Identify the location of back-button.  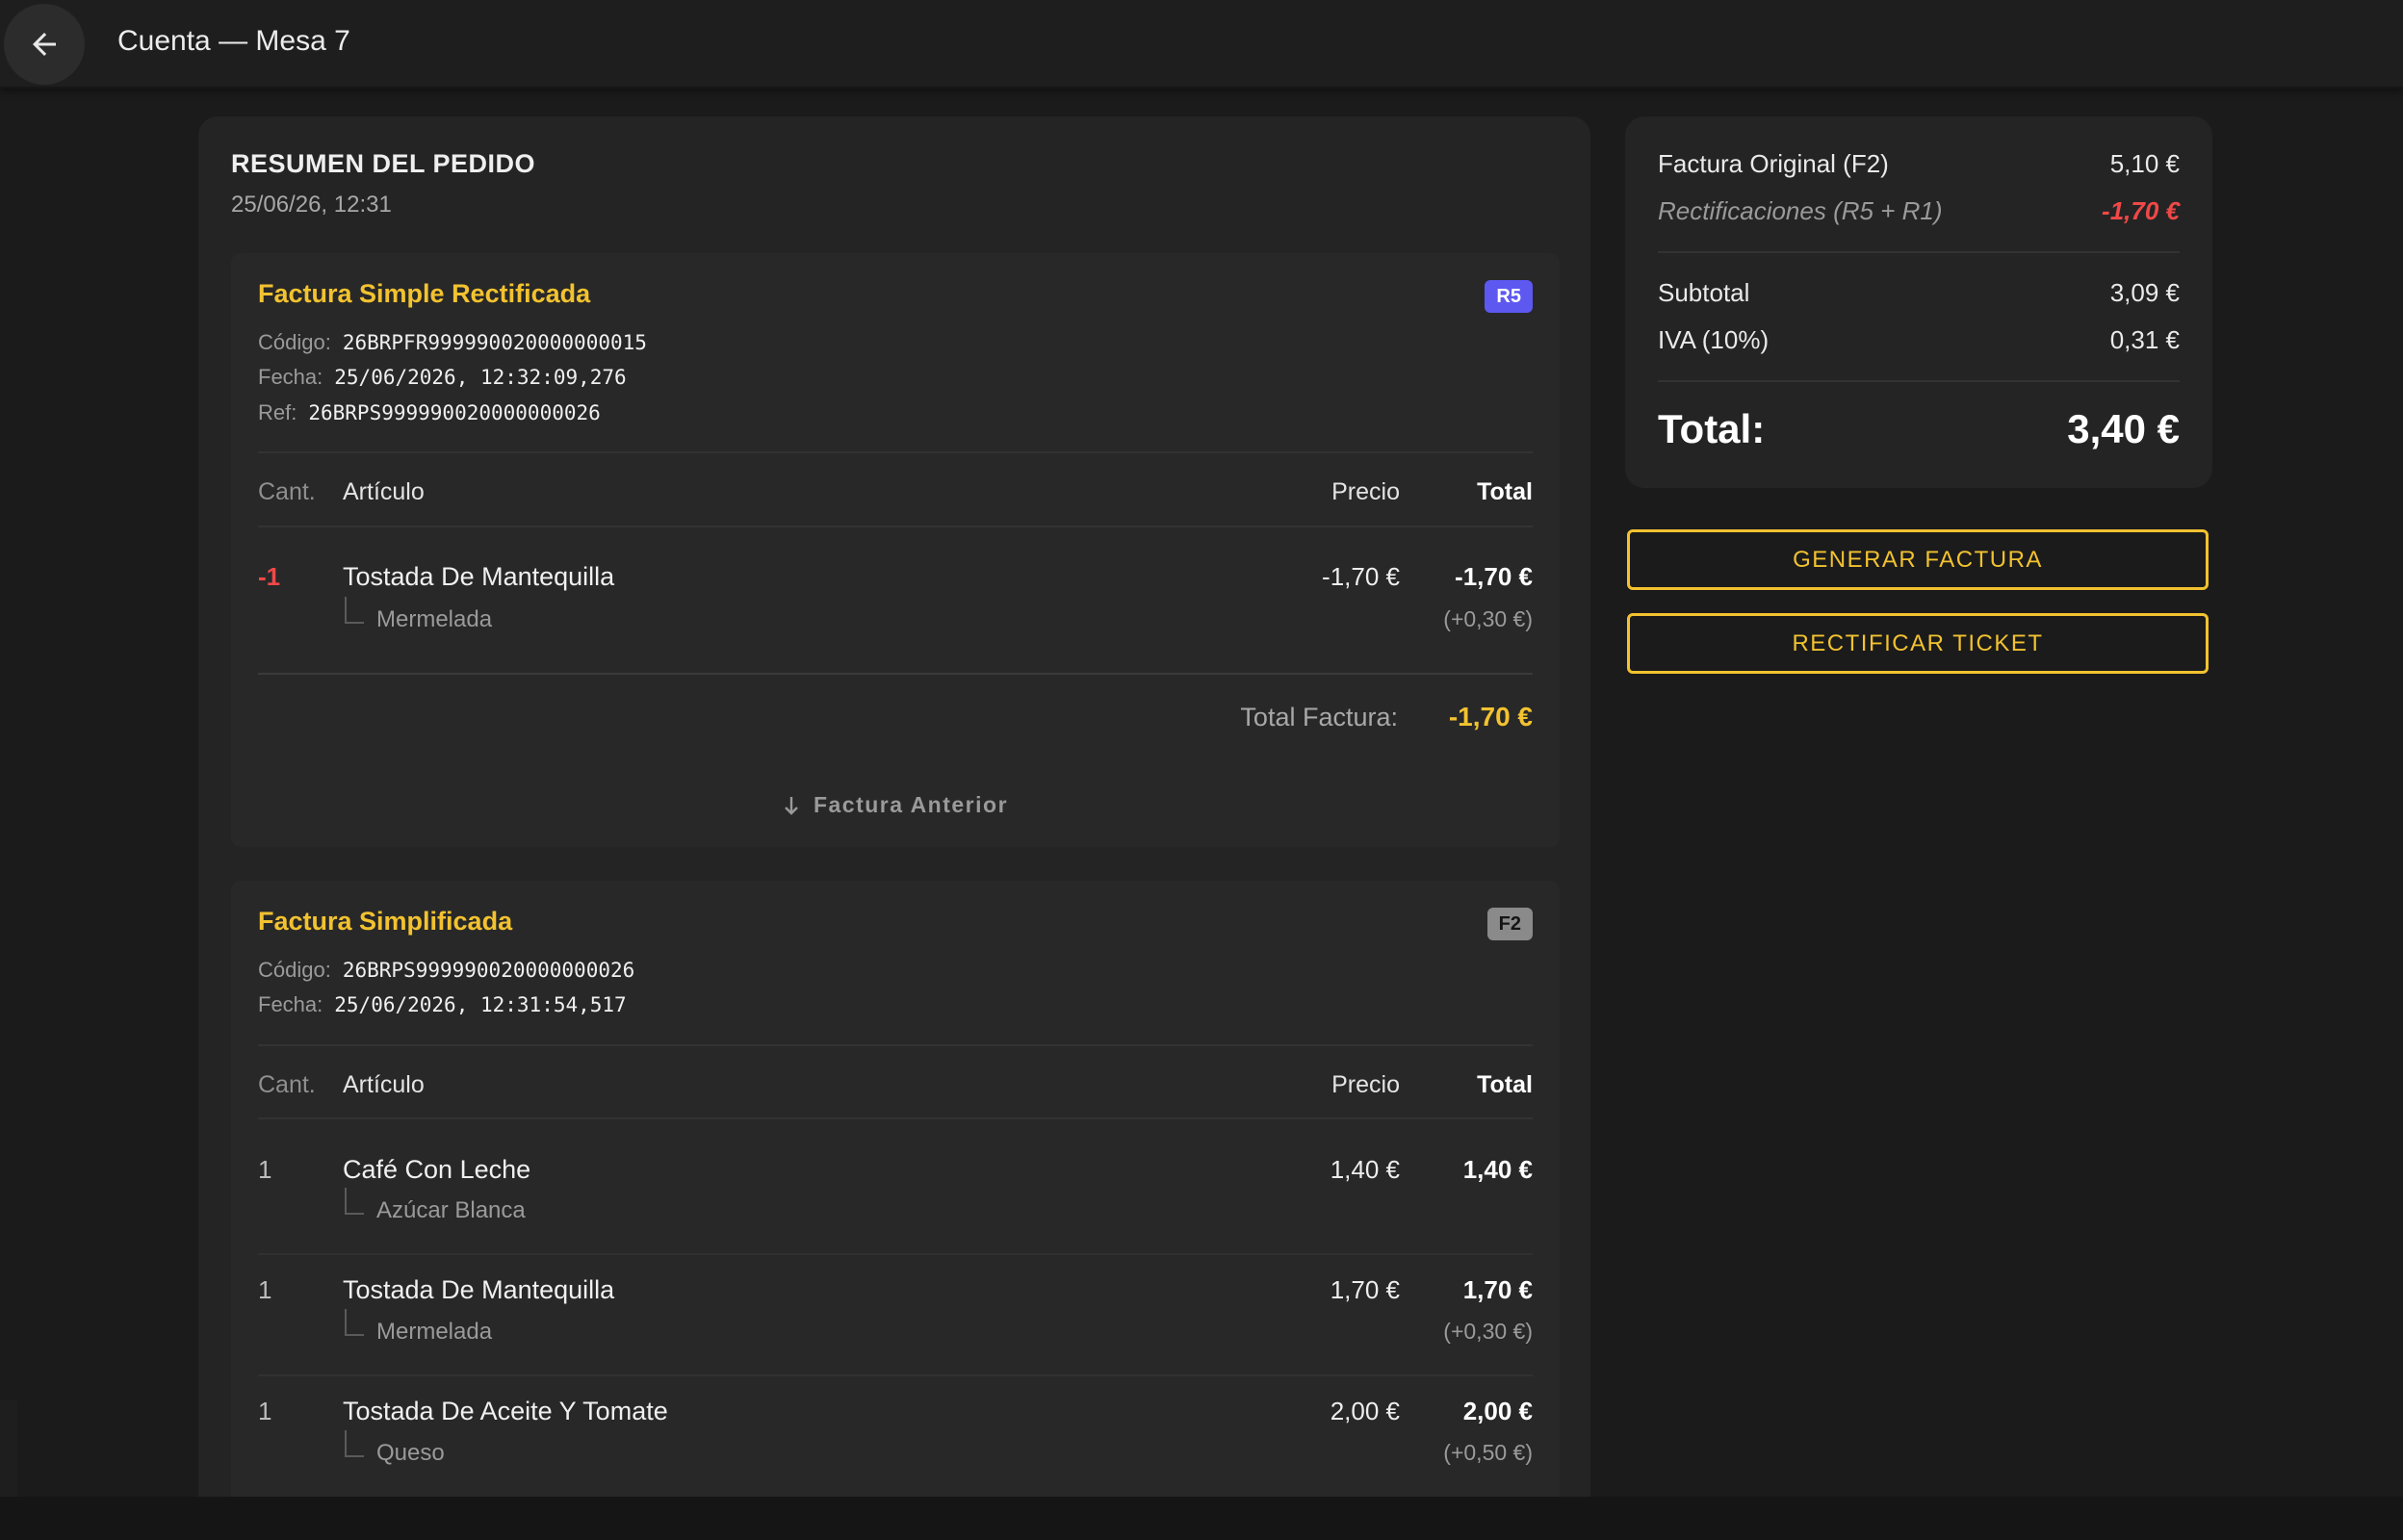
(45, 44).